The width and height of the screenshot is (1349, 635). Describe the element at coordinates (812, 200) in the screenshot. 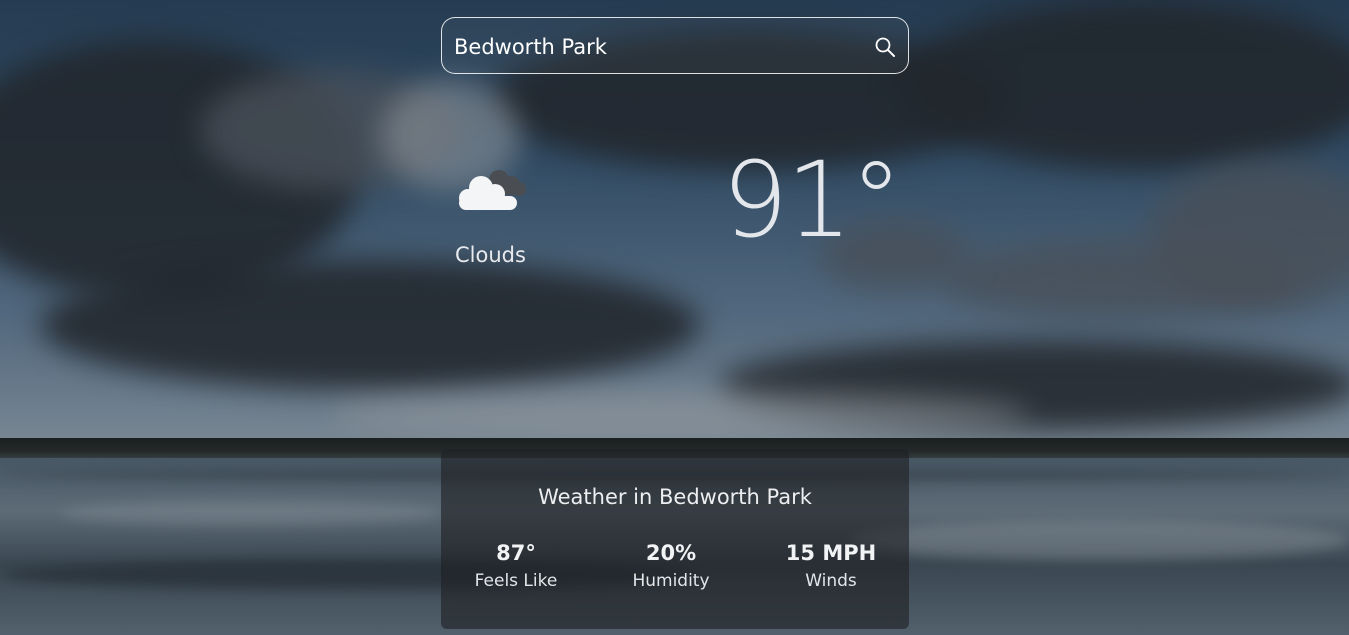

I see `temperature-value: 91°` at that location.